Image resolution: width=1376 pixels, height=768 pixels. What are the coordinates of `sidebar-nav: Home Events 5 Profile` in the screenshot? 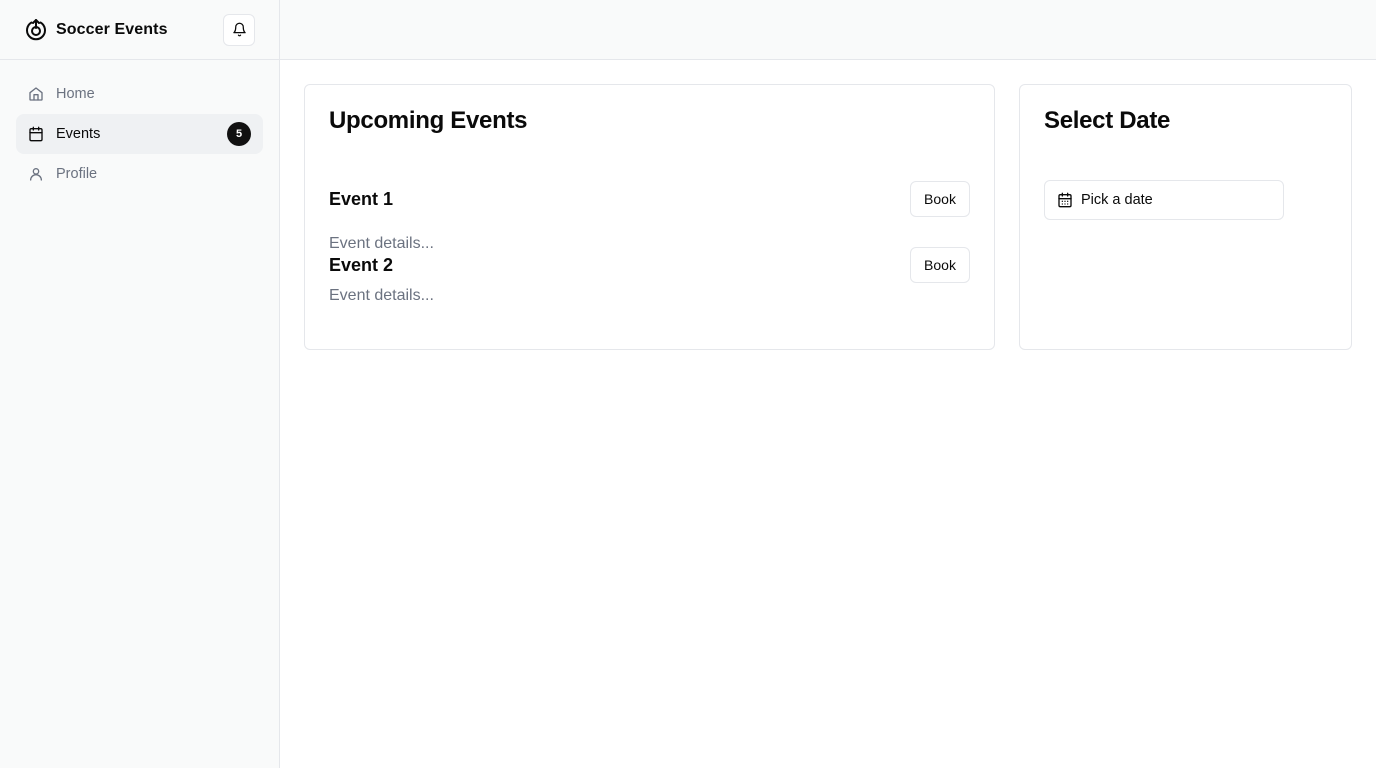 It's located at (139, 134).